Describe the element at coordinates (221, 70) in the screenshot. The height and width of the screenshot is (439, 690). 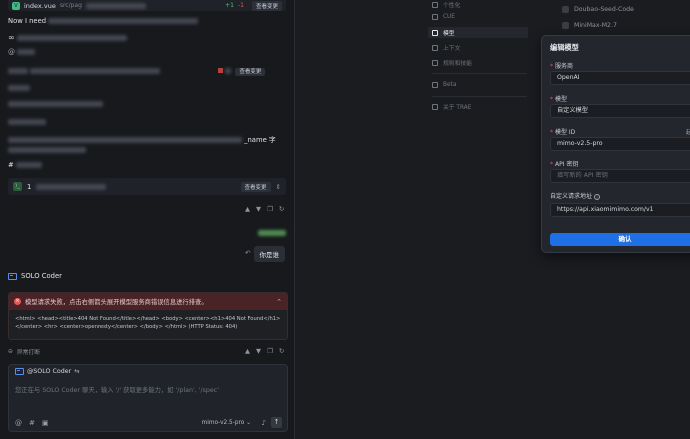
I see `status-square` at that location.